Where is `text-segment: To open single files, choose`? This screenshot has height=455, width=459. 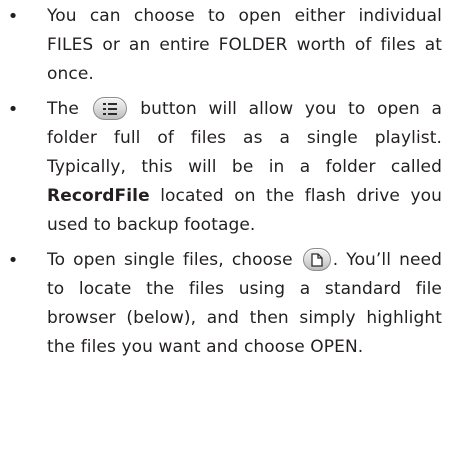
text-segment: To open single files, choose is located at coordinates (170, 260).